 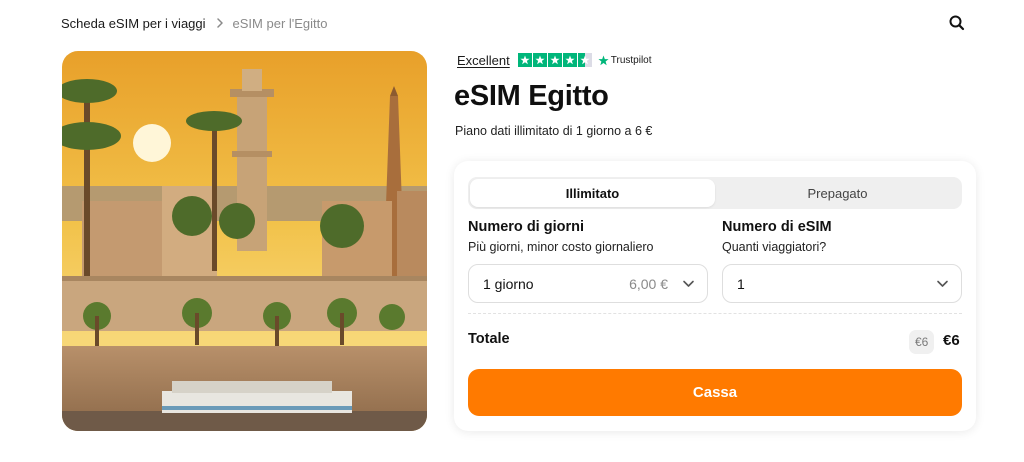 I want to click on plan-summary: Piano dati illimitato di 1 giorno a 6 €, so click(x=554, y=131).